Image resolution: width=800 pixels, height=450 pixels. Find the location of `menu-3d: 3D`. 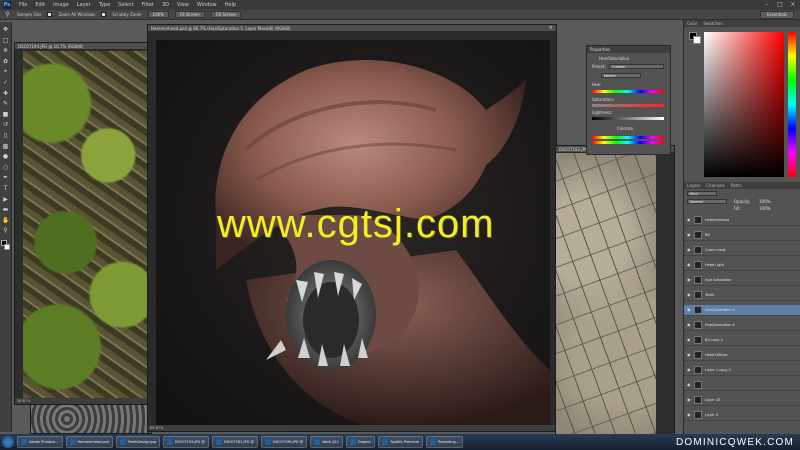

menu-3d: 3D is located at coordinates (165, 5).